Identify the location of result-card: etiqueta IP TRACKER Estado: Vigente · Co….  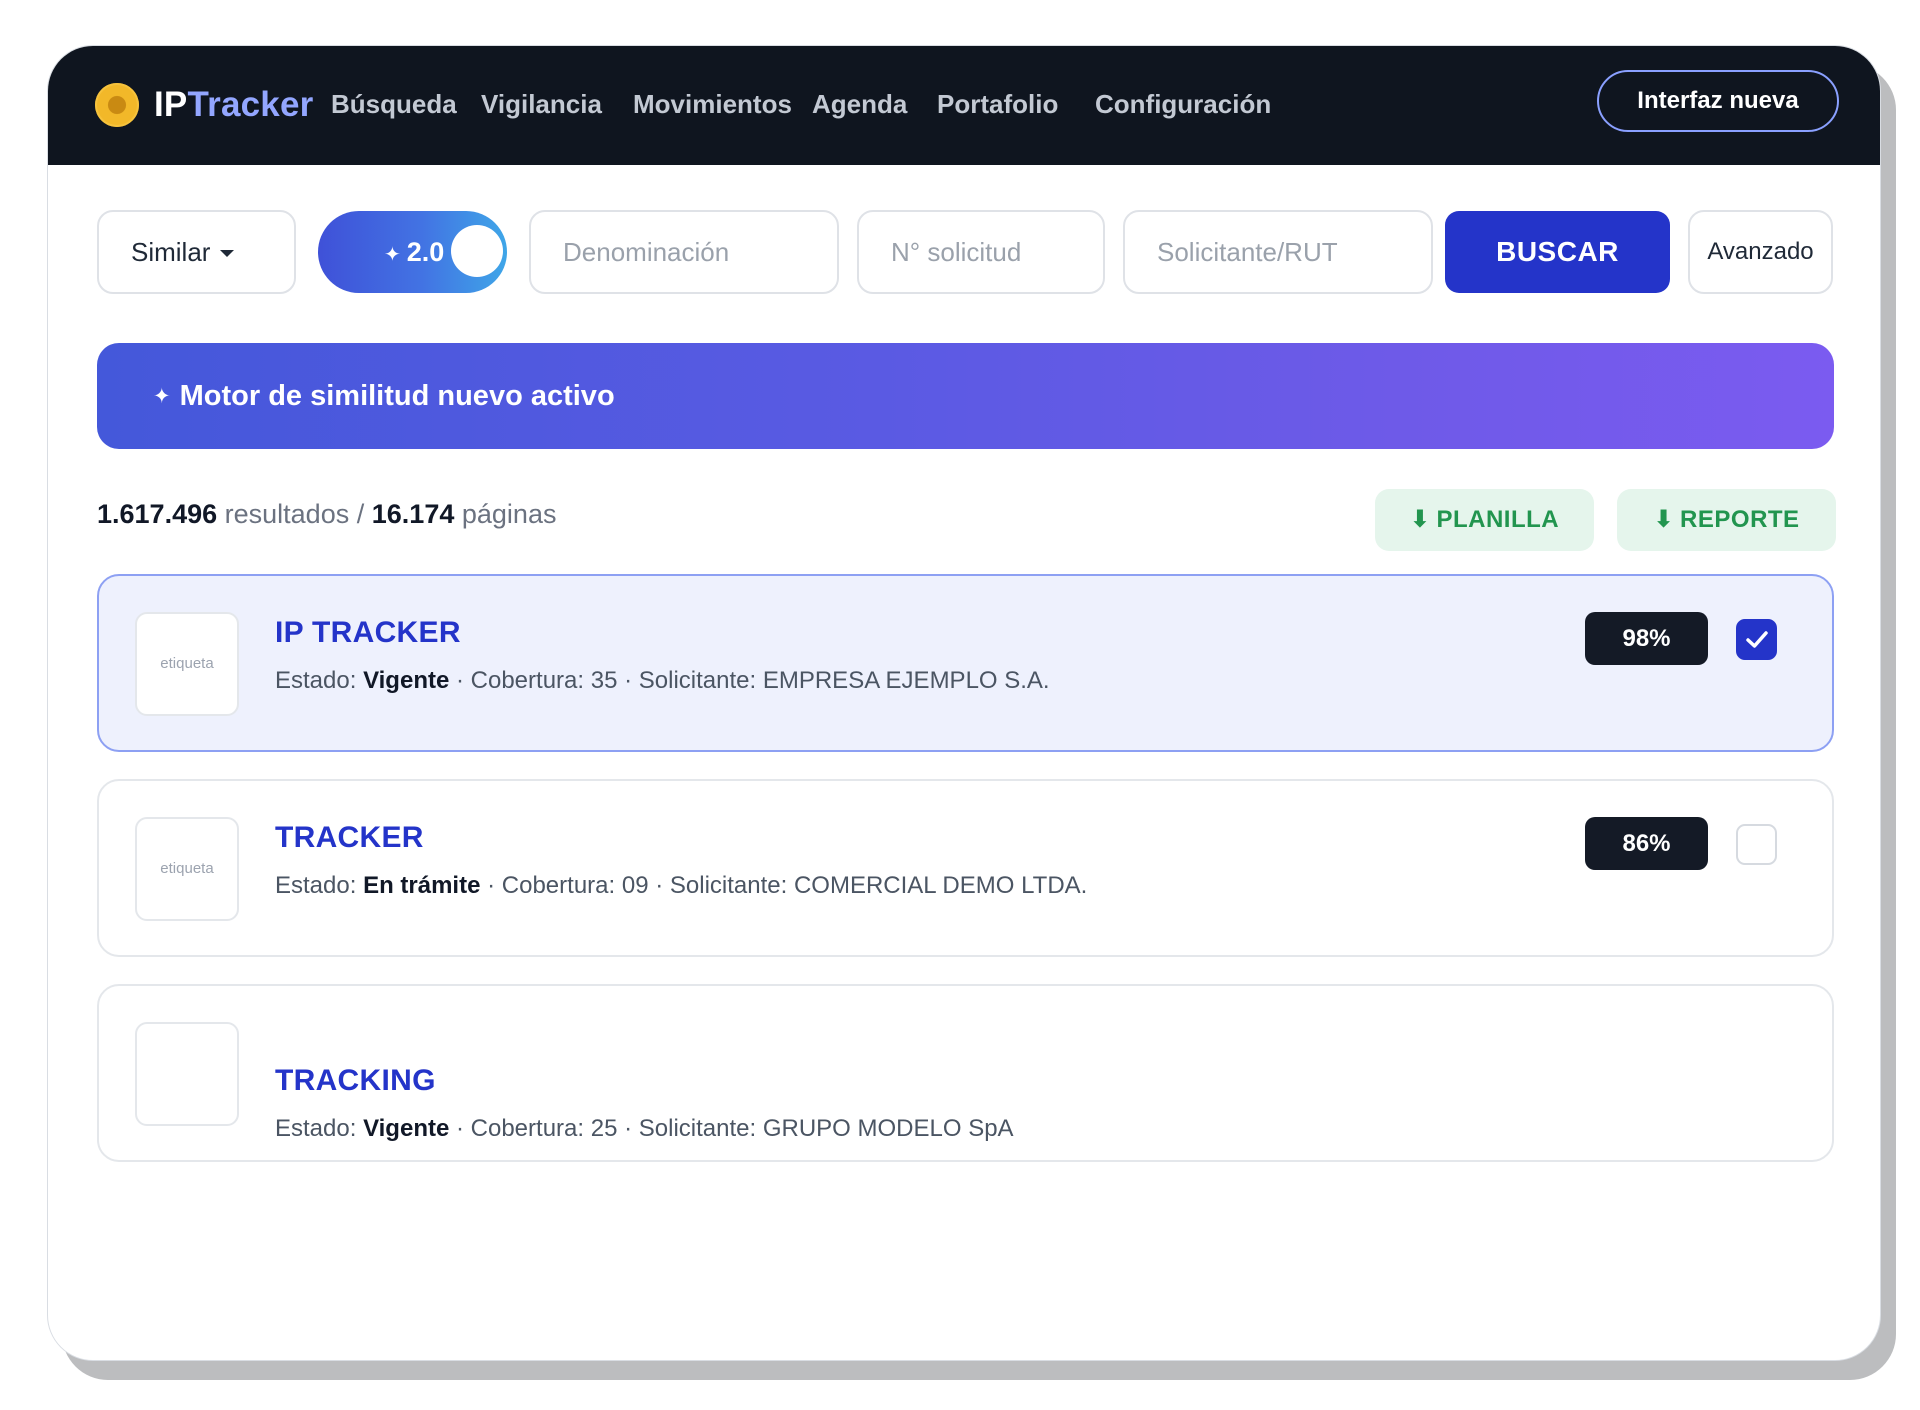
(965, 663).